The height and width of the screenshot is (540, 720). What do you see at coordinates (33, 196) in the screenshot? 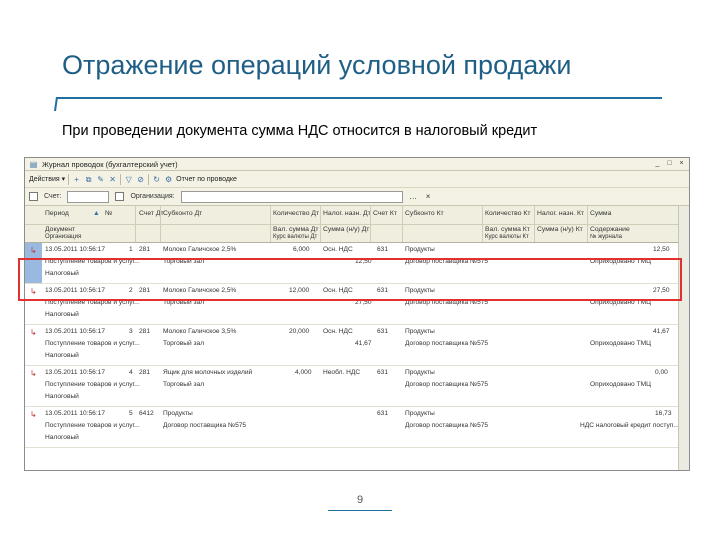
I see `account-filter-checkbox` at bounding box center [33, 196].